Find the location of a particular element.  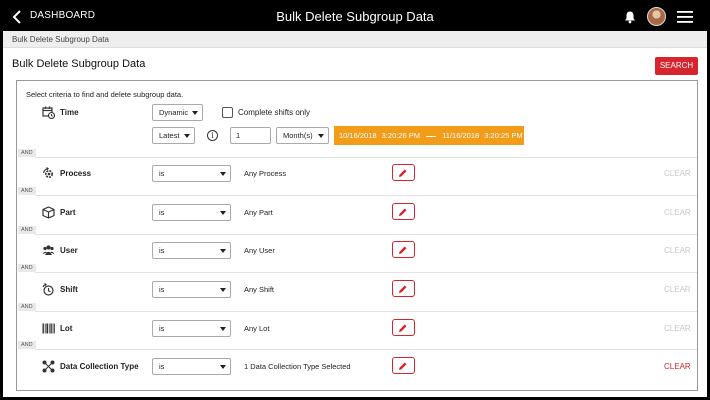

users-icon is located at coordinates (48, 250).